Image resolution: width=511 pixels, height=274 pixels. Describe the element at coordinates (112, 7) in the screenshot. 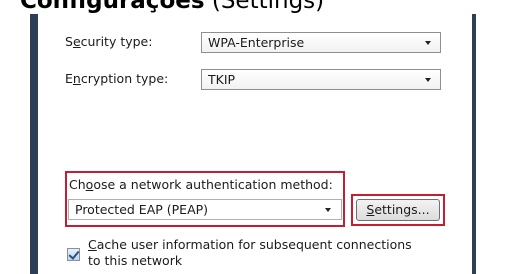

I see `caption-bold: Configurações` at that location.